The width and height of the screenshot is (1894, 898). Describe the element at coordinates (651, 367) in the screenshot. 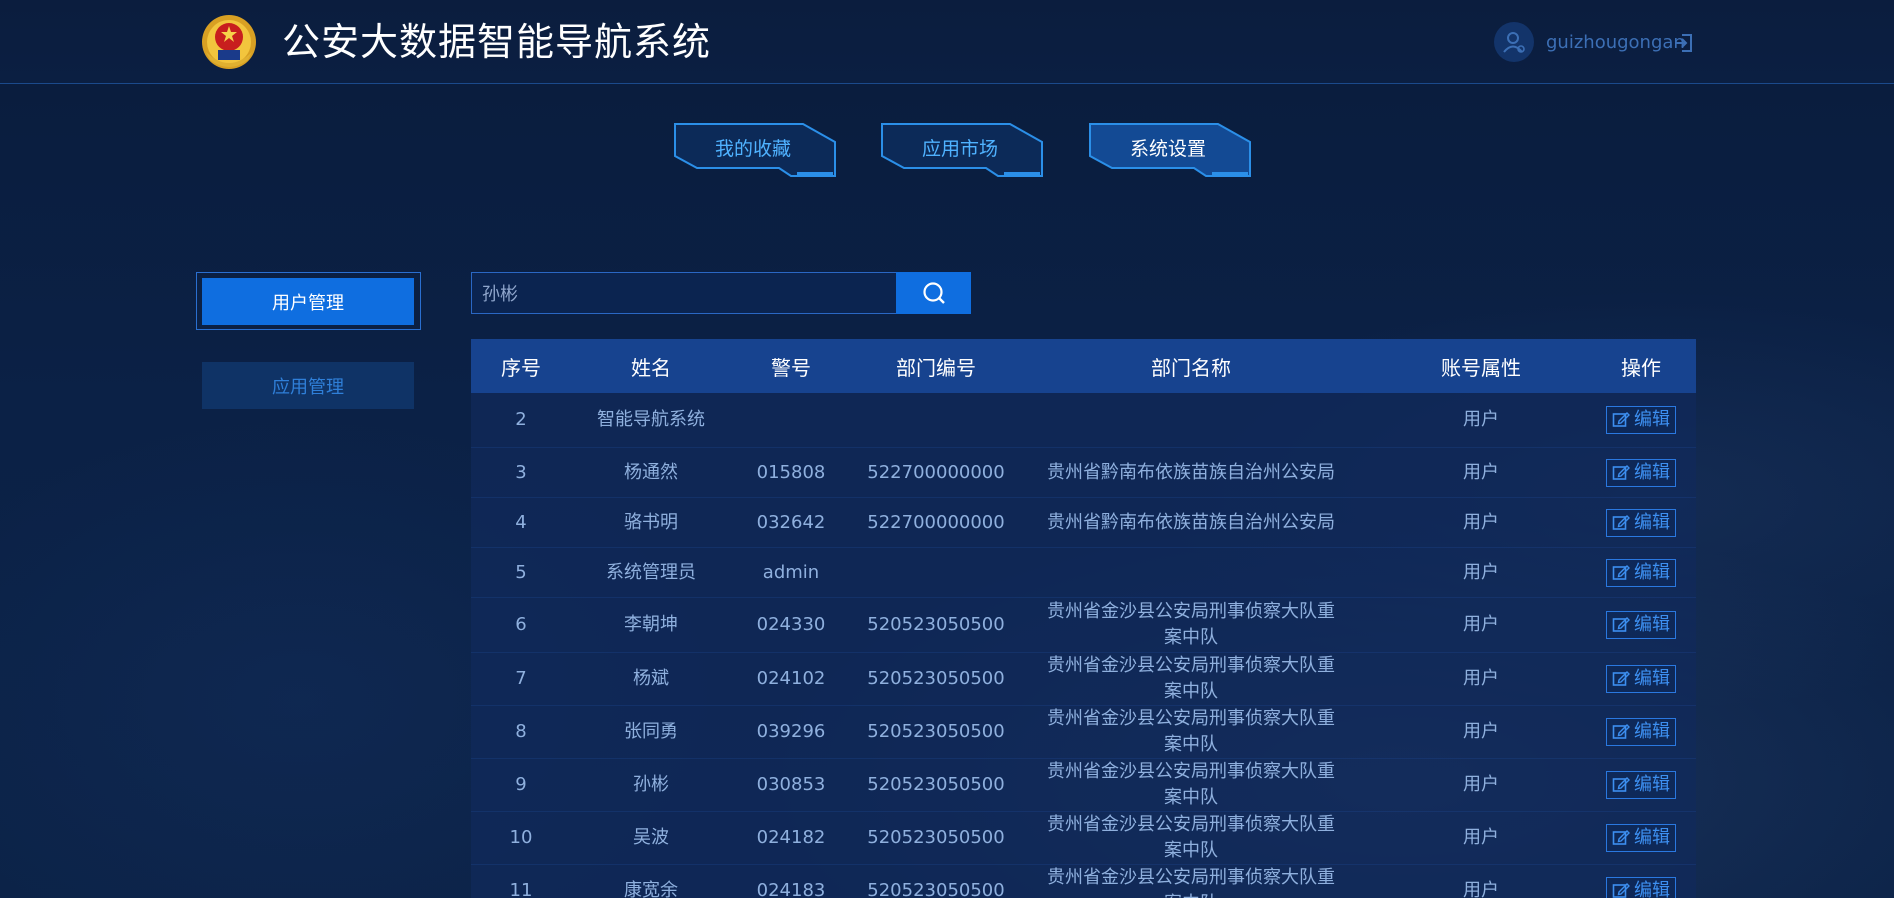

I see `column-header: 姓名` at that location.